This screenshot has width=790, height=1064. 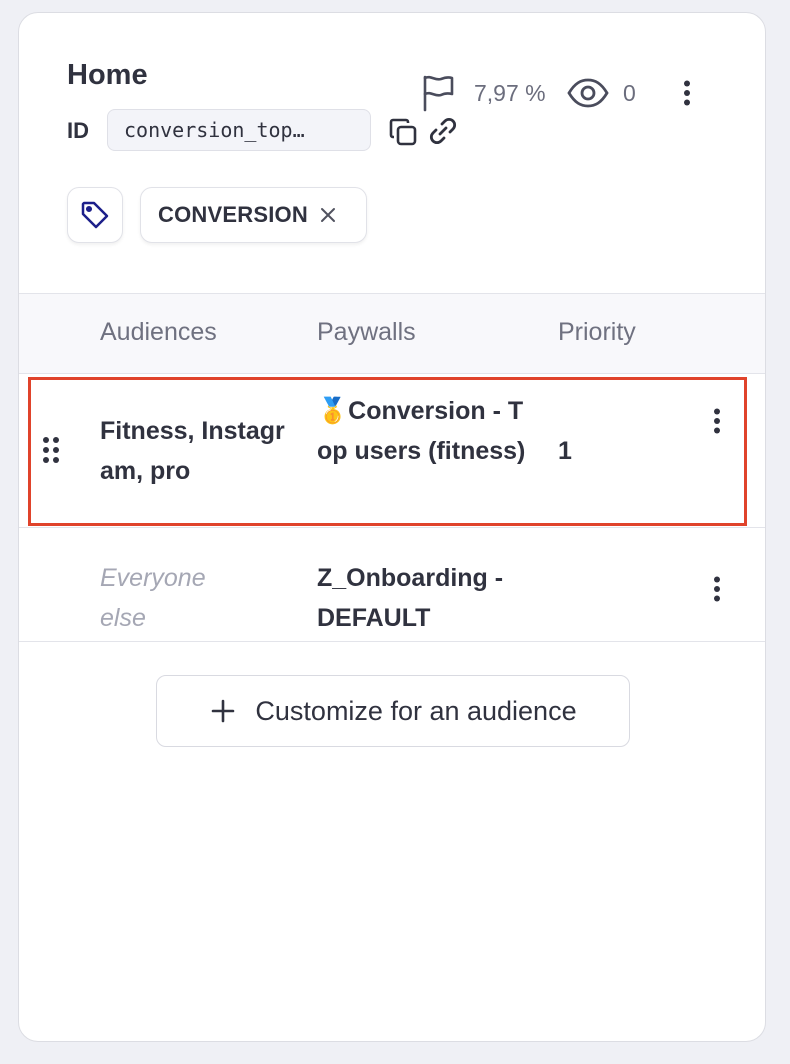 I want to click on views-count: 0, so click(x=629, y=93).